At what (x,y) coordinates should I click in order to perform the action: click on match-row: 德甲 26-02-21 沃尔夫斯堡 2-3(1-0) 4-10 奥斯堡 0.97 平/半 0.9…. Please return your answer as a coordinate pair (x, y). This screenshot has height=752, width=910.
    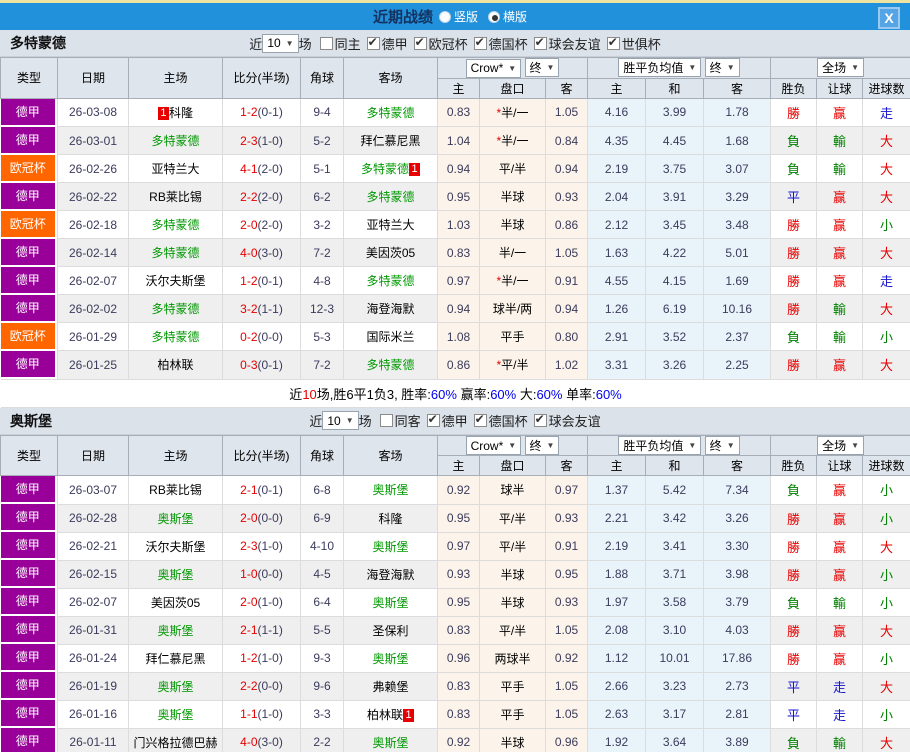
    Looking at the image, I should click on (455, 546).